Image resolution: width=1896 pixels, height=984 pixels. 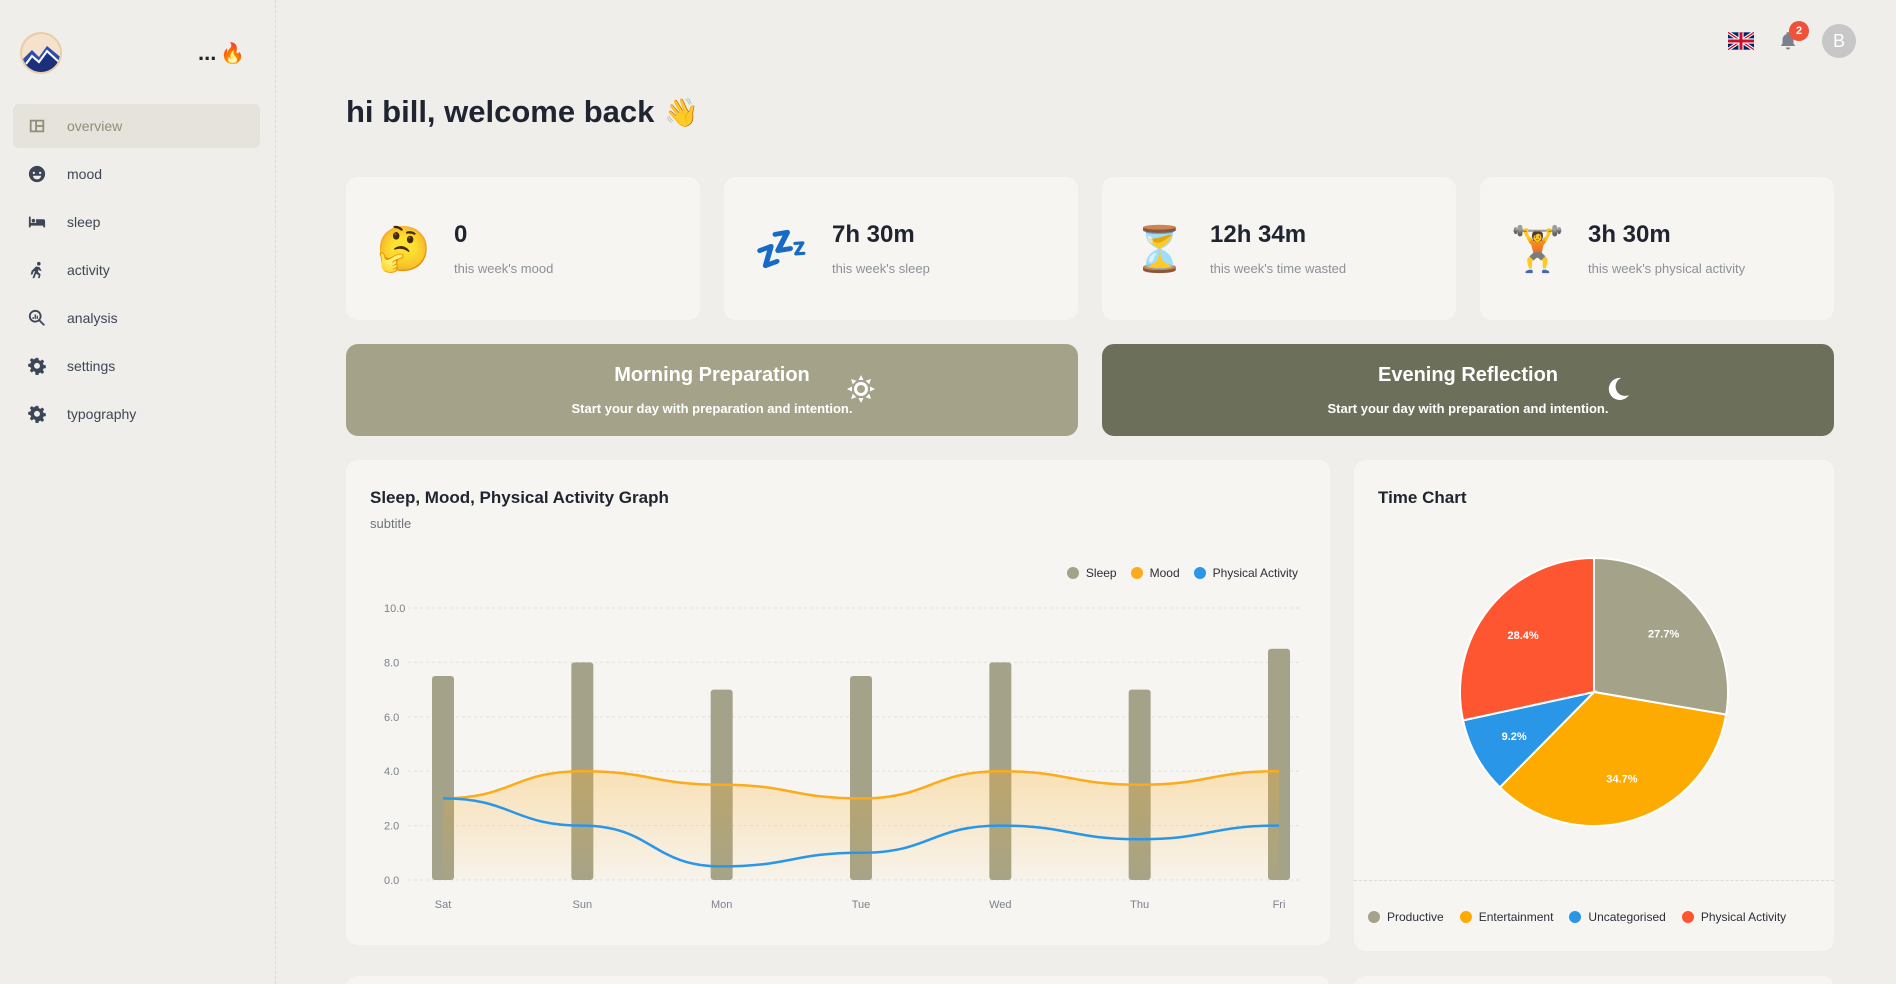 I want to click on sidebar-item-label: overview, so click(x=95, y=126).